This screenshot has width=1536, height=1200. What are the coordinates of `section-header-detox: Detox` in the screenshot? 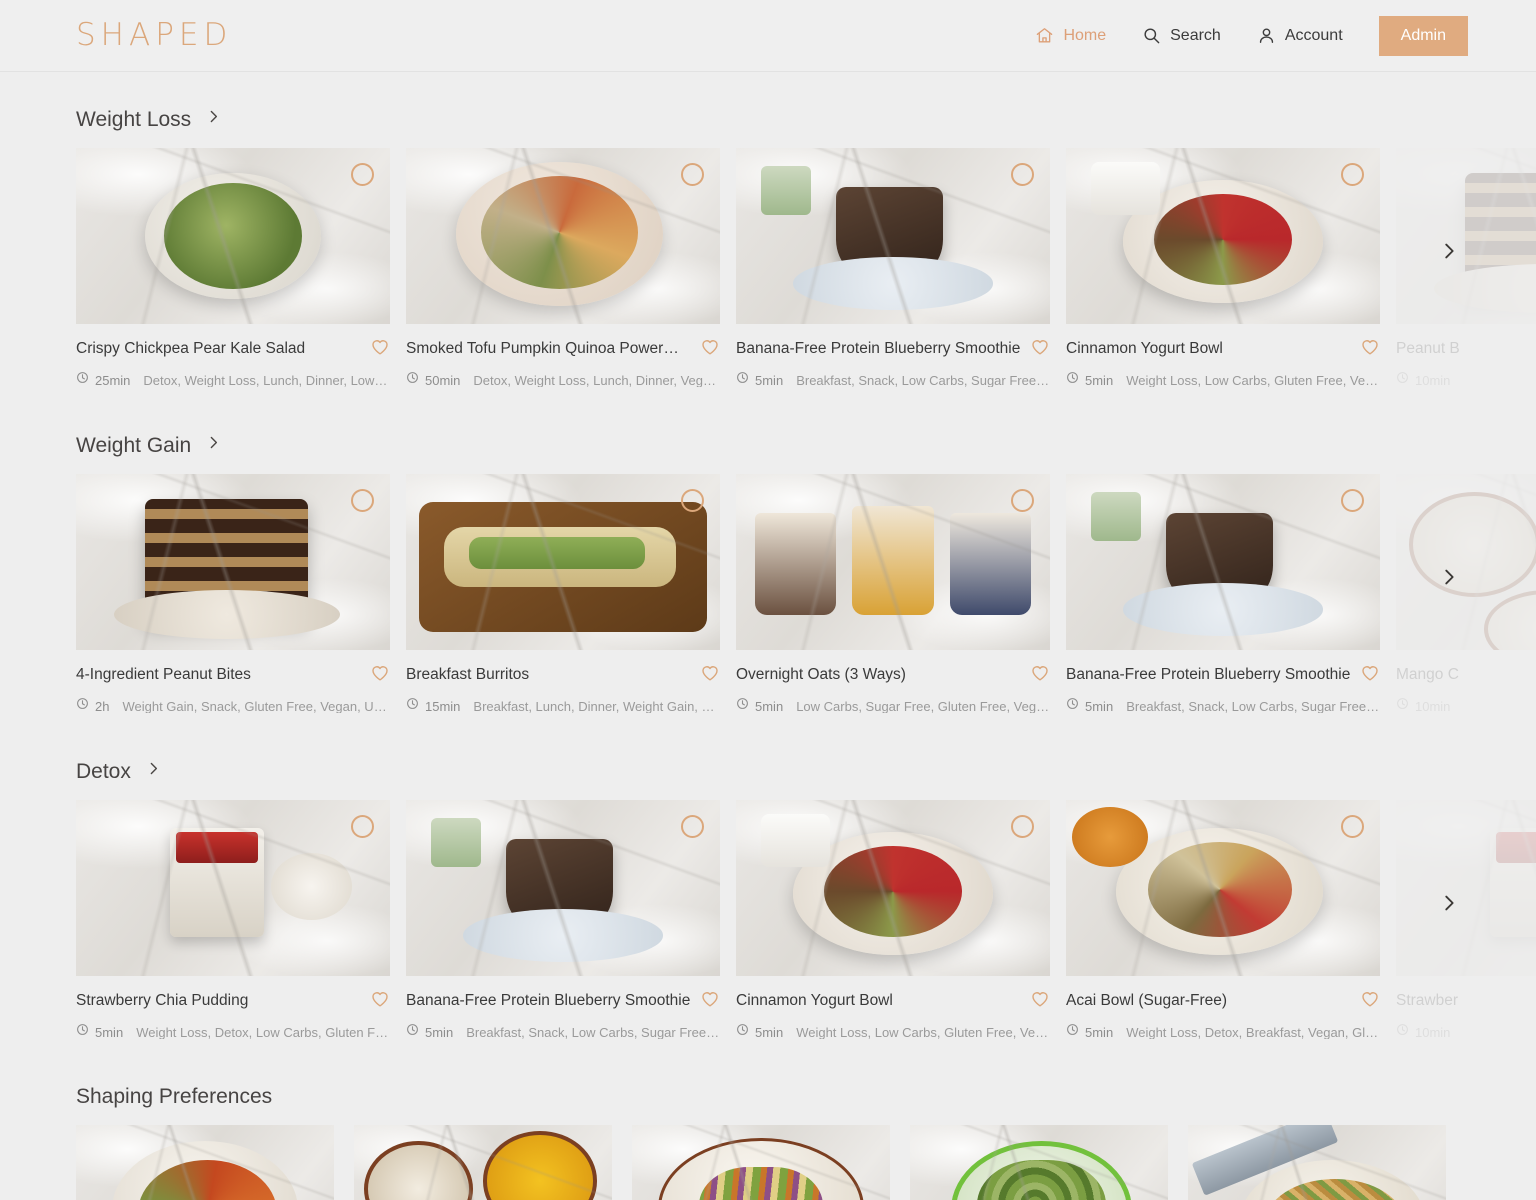 It's located at (768, 771).